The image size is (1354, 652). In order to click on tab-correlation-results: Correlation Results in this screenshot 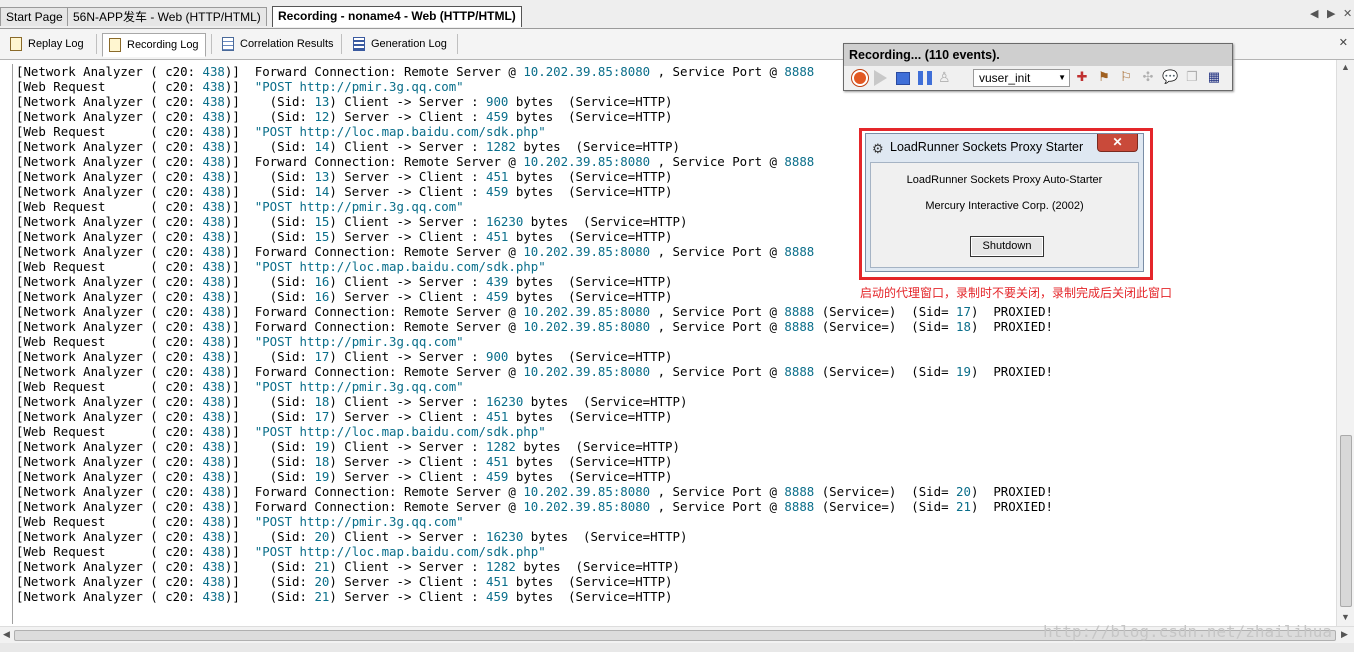, I will do `click(278, 44)`.